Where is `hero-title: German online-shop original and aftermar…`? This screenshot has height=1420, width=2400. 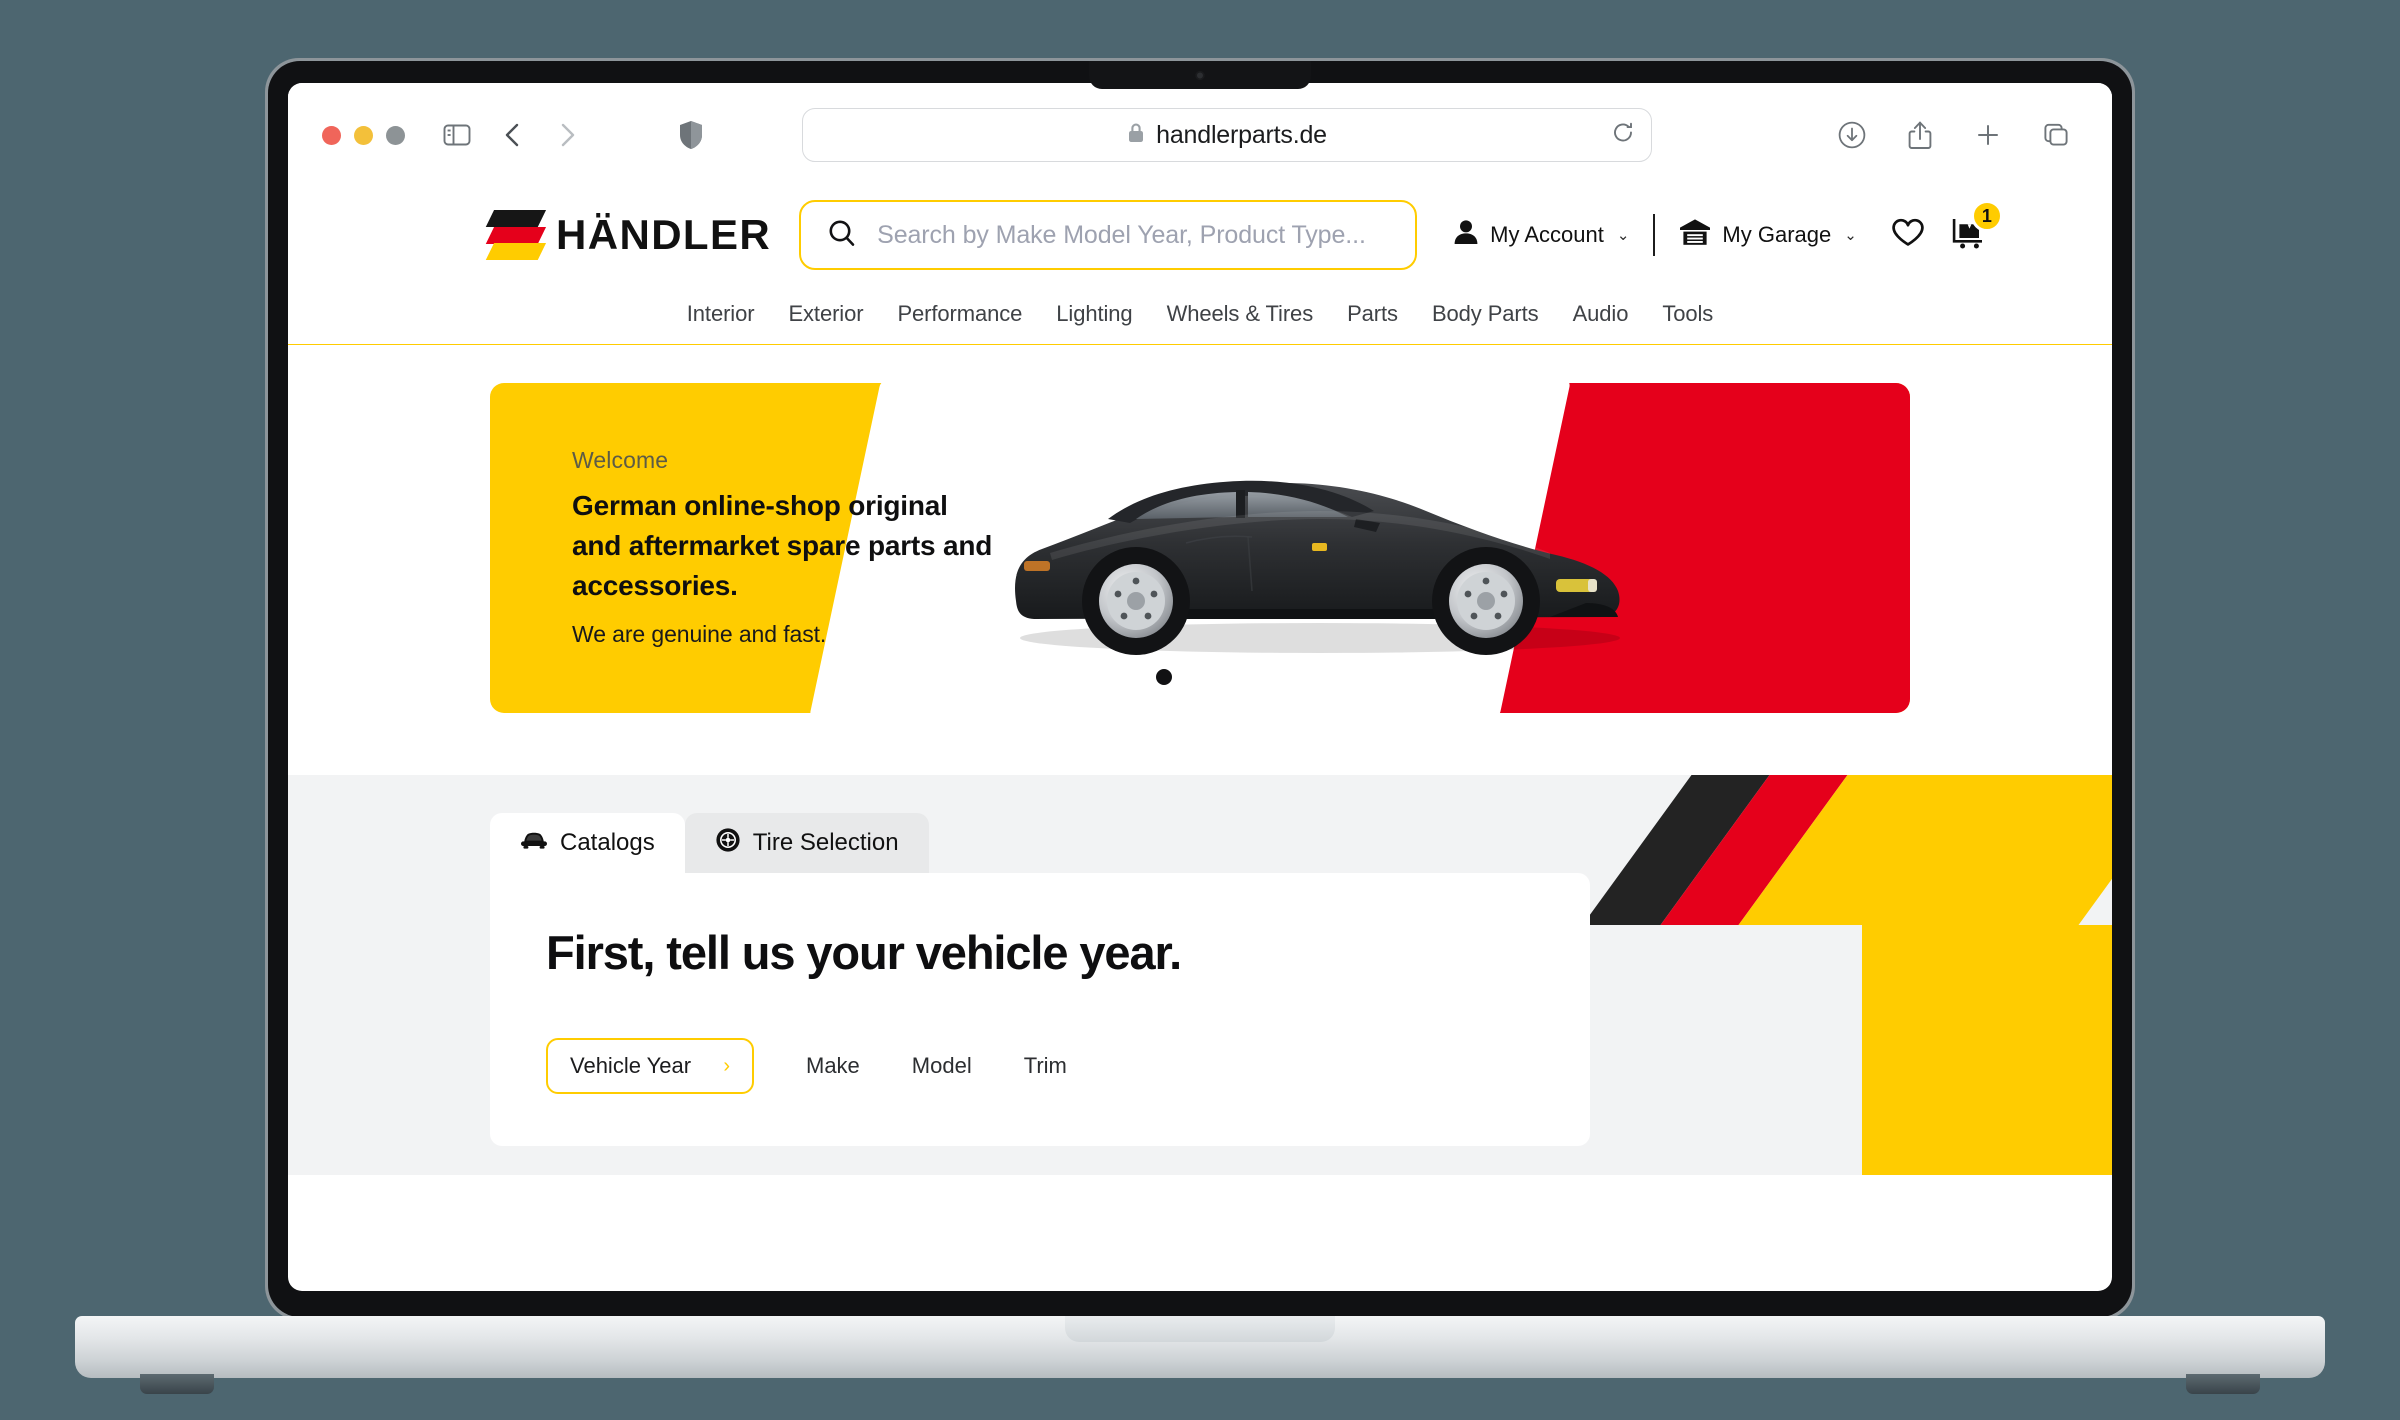
hero-title: German online-shop original and aftermar… is located at coordinates (782, 545).